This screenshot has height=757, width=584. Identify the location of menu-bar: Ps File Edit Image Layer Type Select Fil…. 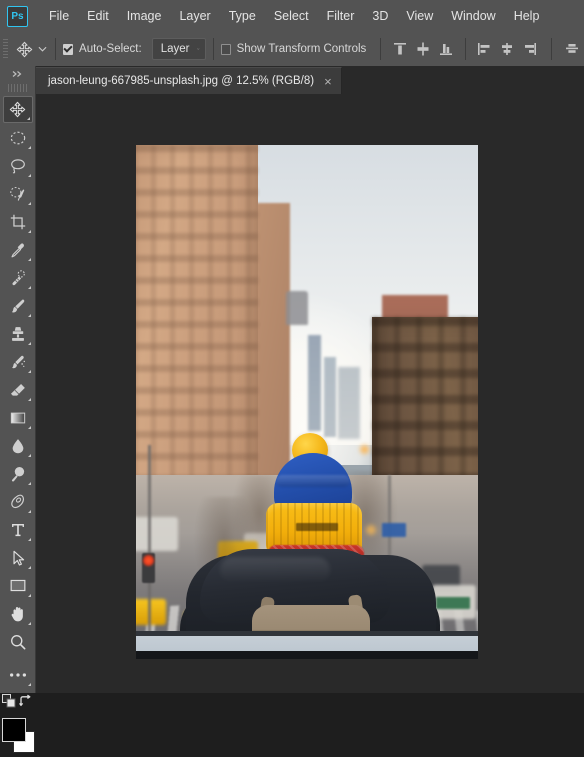
(292, 16).